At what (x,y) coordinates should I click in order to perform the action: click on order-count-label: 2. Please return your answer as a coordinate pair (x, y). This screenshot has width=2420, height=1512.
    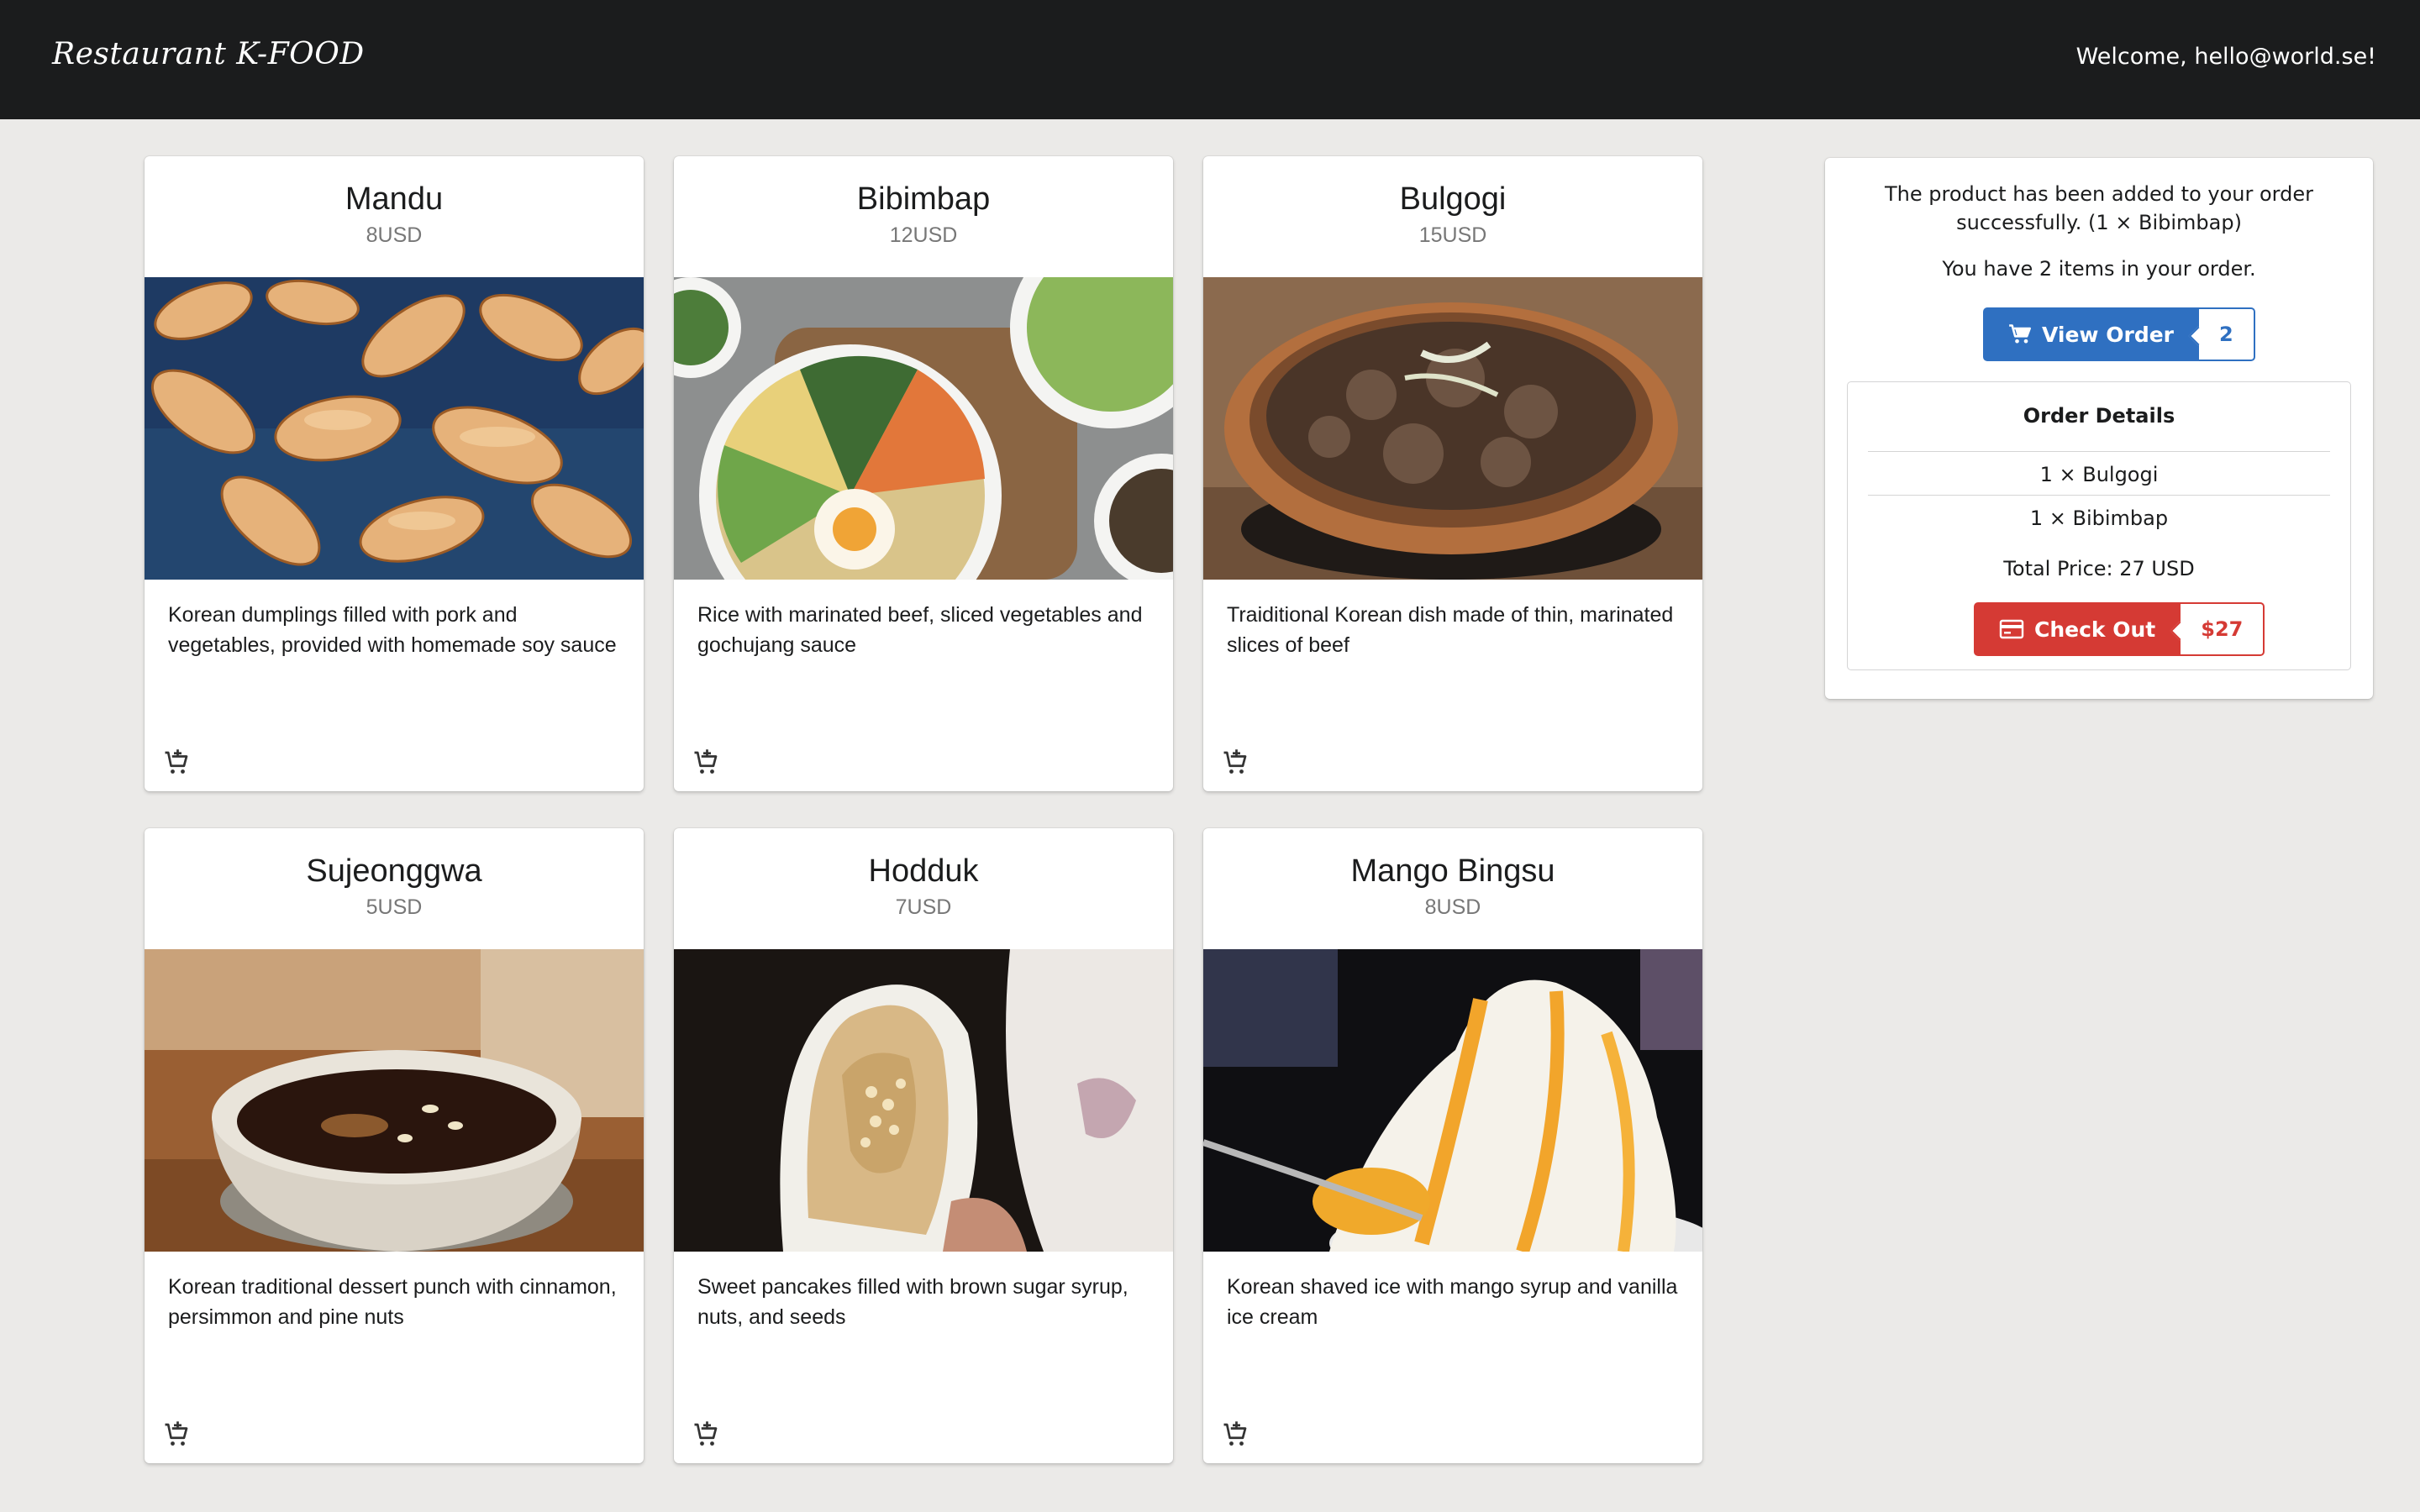
    Looking at the image, I should click on (2227, 334).